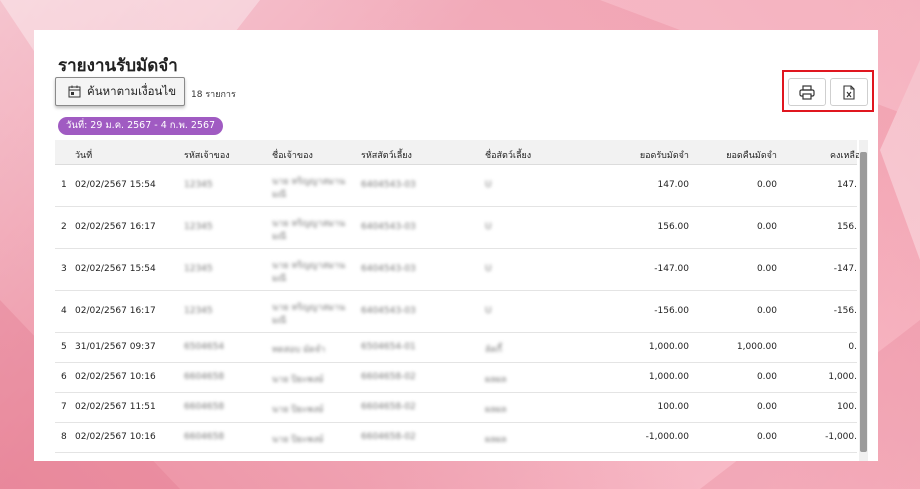  Describe the element at coordinates (64, 437) in the screenshot. I see `row-number: 8` at that location.